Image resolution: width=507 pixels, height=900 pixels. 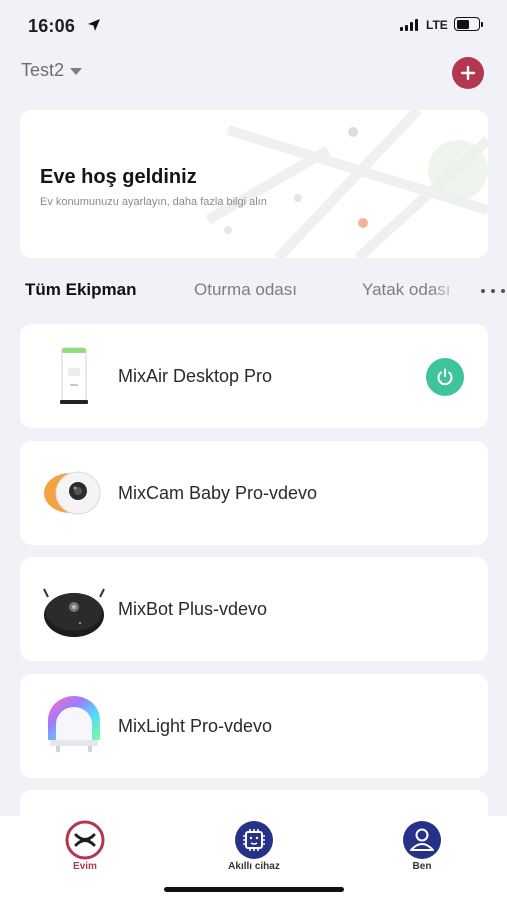 I want to click on tab-all-equipment: Tüm Ekipman, so click(x=80, y=290).